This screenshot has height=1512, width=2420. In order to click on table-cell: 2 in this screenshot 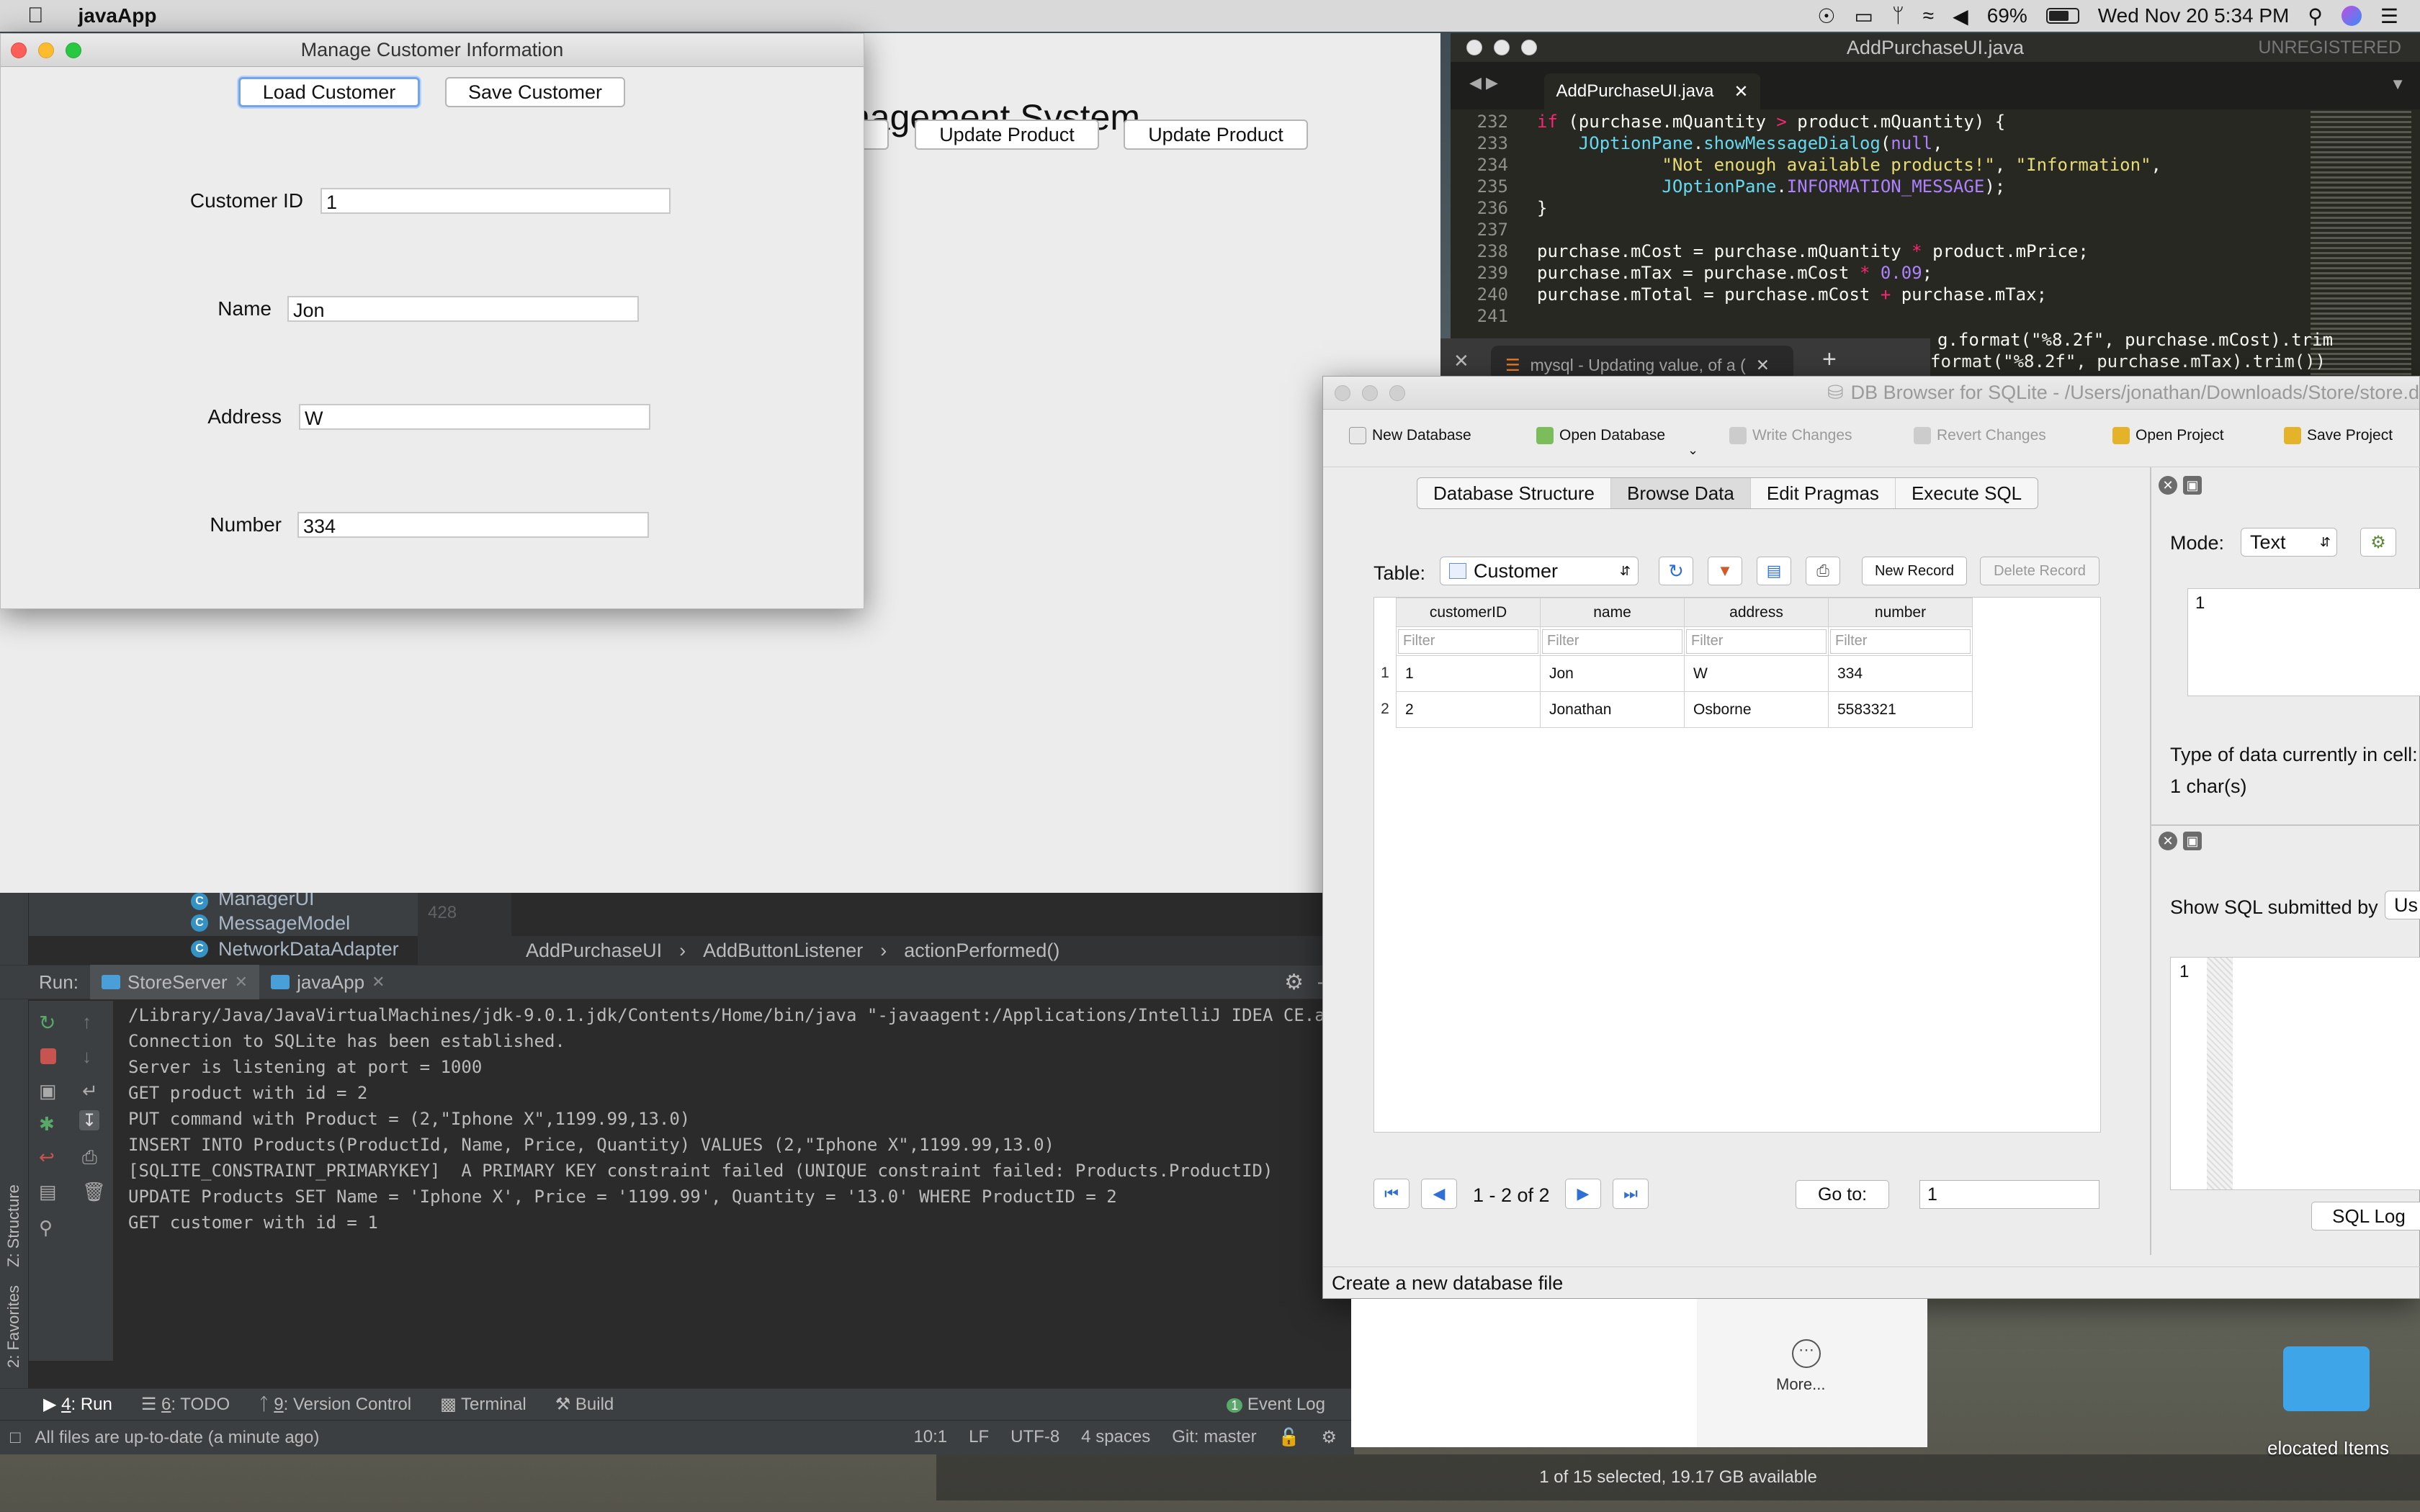, I will do `click(1468, 709)`.